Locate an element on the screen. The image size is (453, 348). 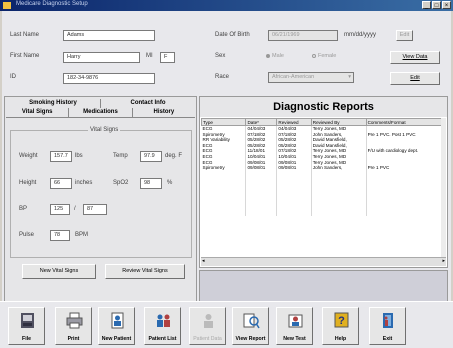
pulse-field: 78 is located at coordinates (60, 235).